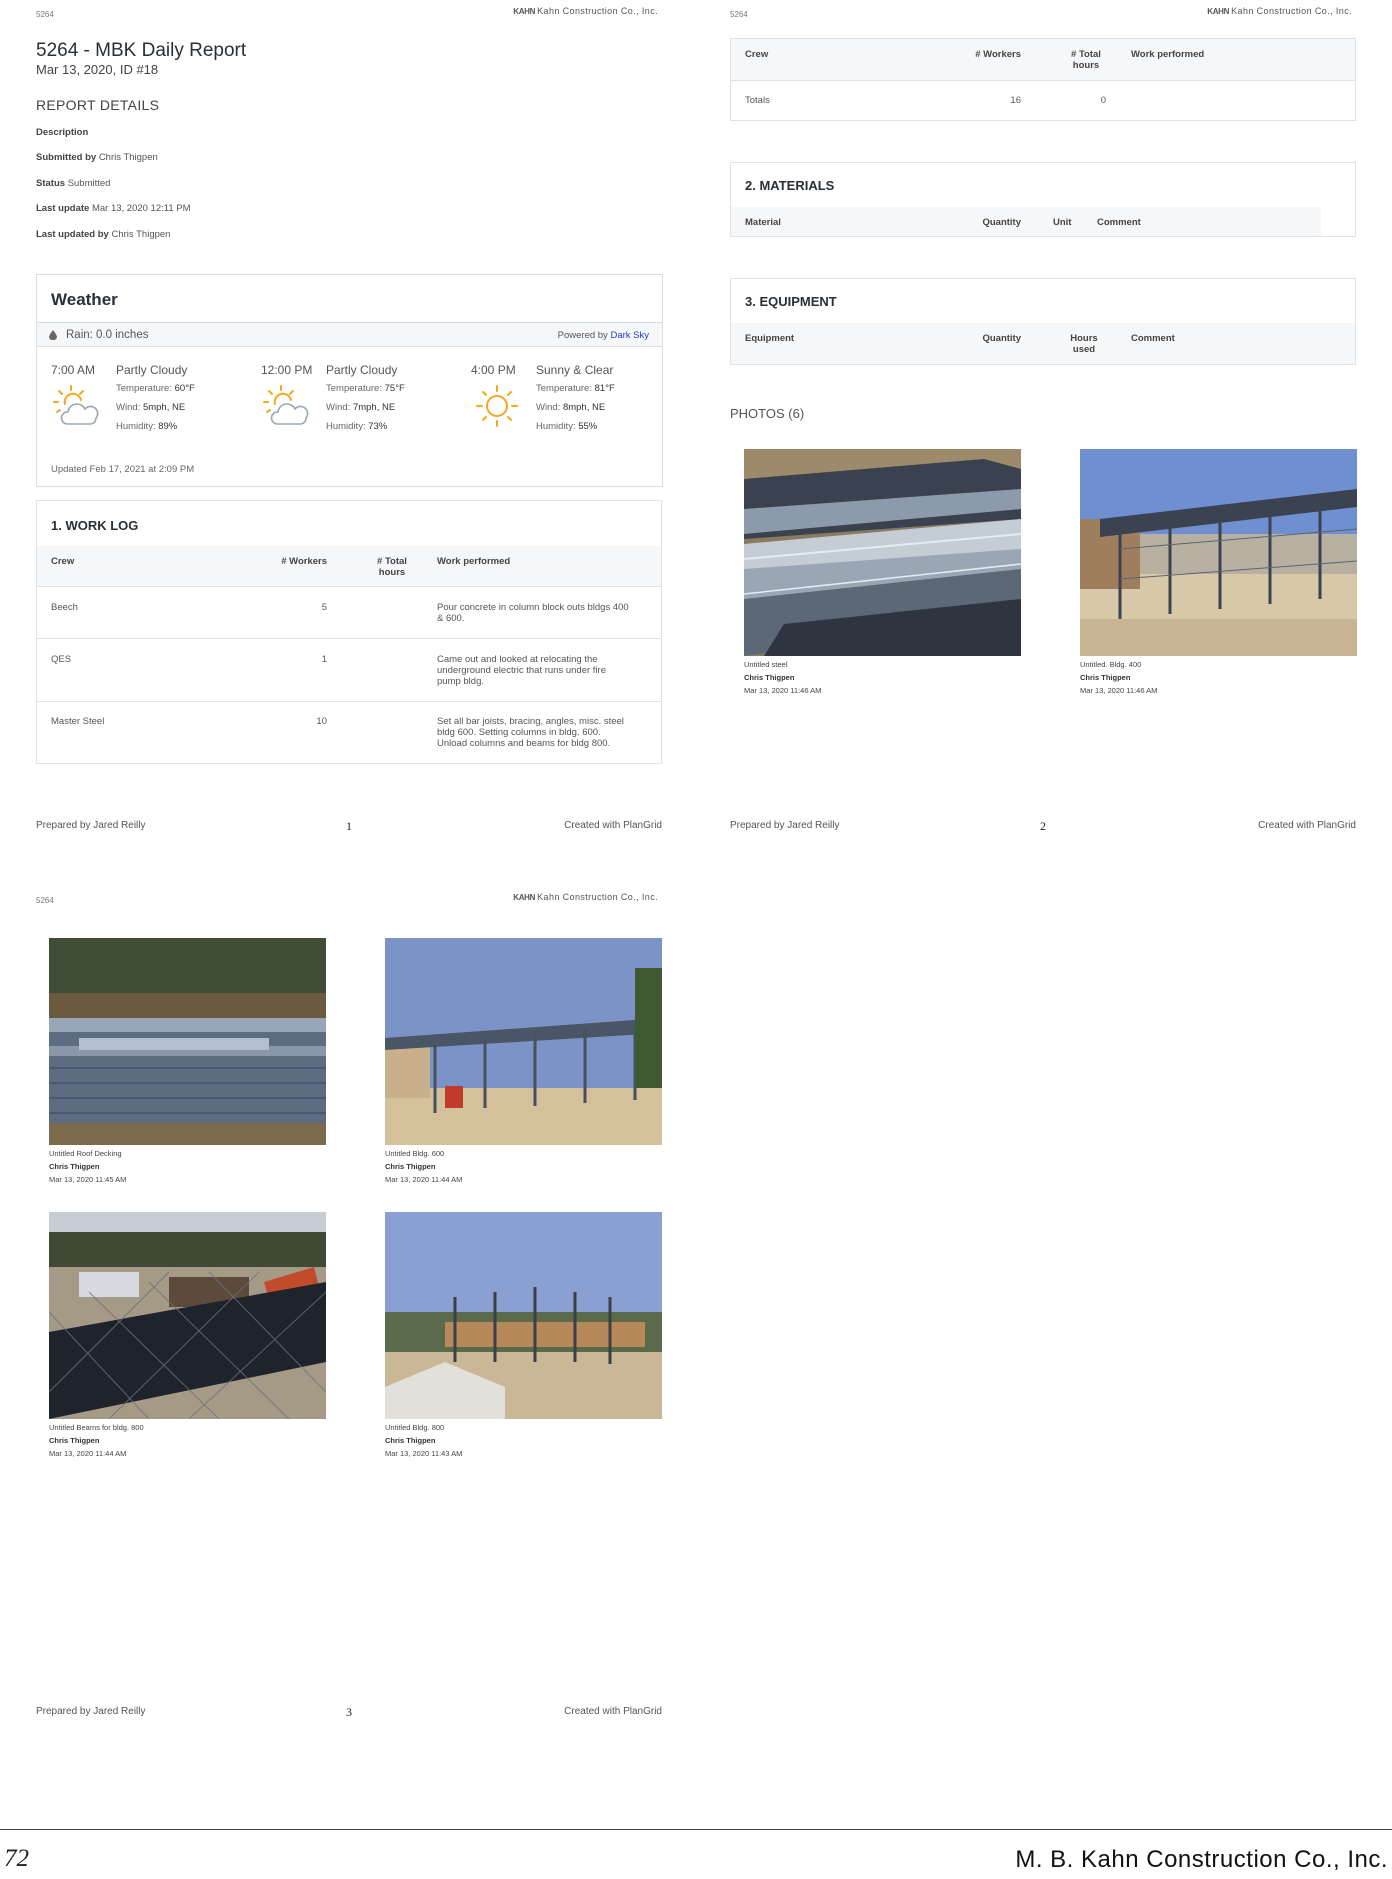 This screenshot has height=1879, width=1392. Describe the element at coordinates (757, 100) in the screenshot. I see `totals-label: Totals` at that location.